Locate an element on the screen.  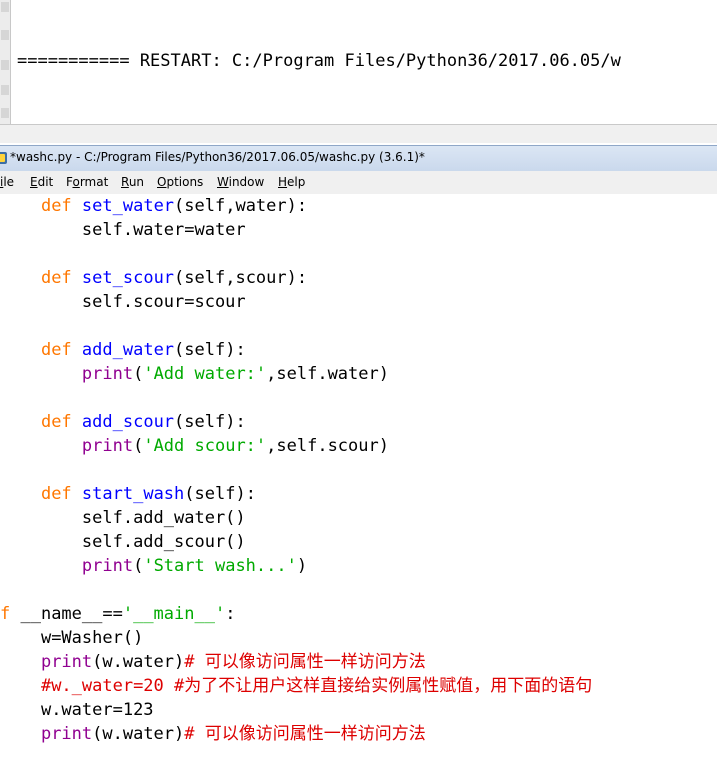
code-line: print('Add scour:',self.scour) is located at coordinates (235, 446).